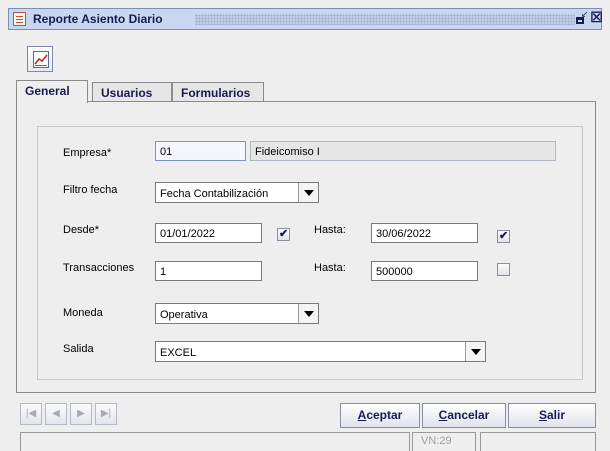  Describe the element at coordinates (237, 313) in the screenshot. I see `moneda-select: Operativa` at that location.